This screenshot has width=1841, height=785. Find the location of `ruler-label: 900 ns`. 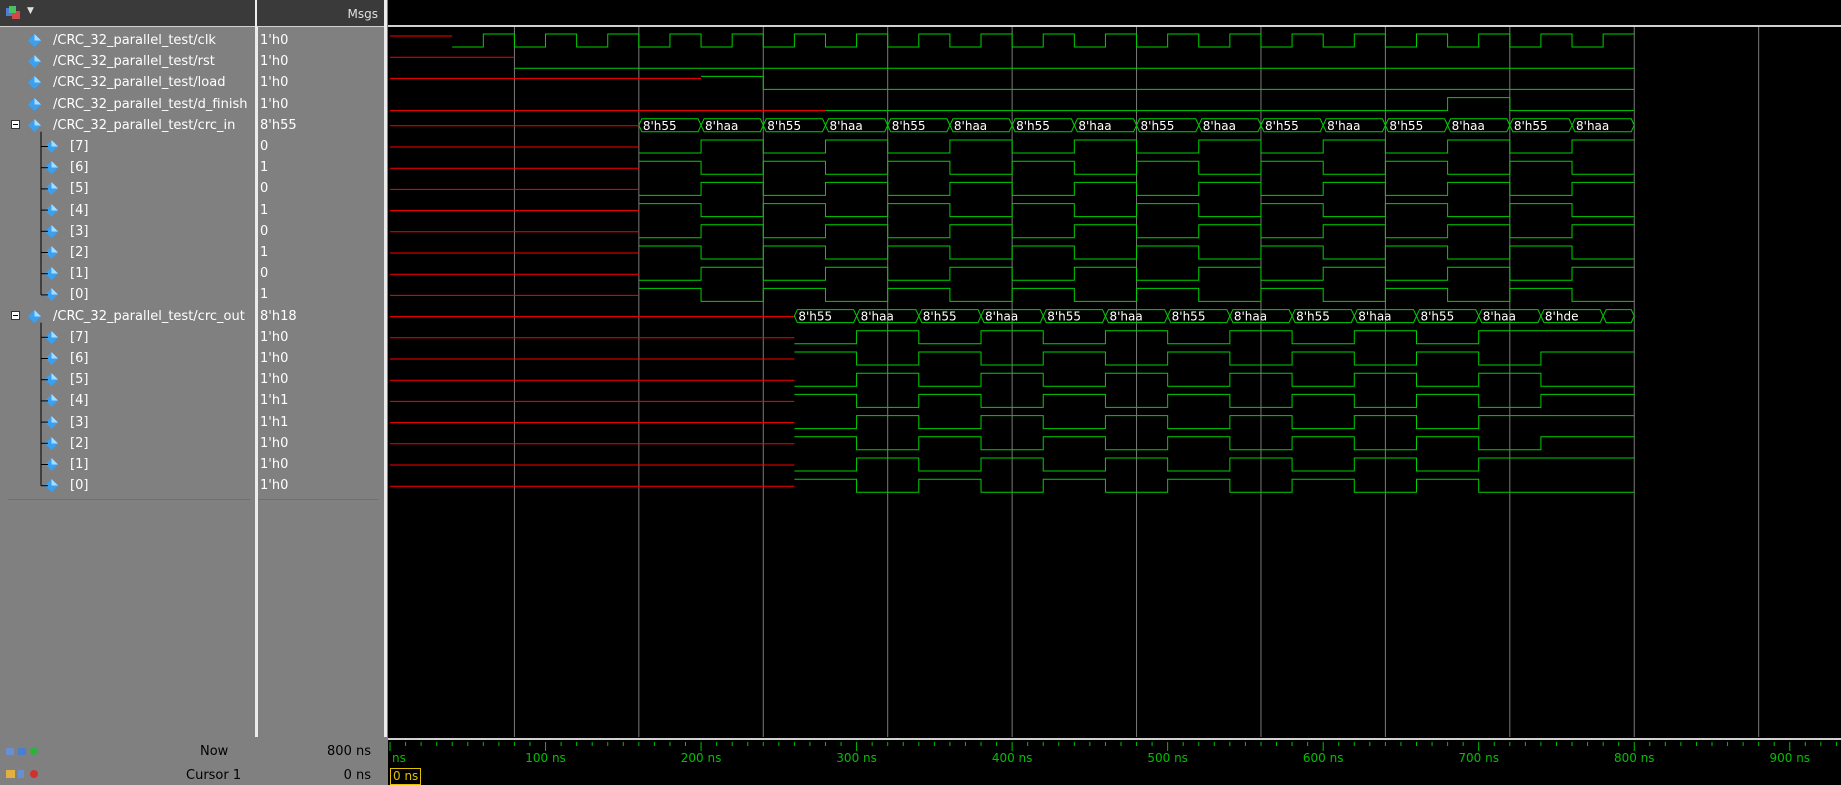

ruler-label: 900 ns is located at coordinates (1789, 758).